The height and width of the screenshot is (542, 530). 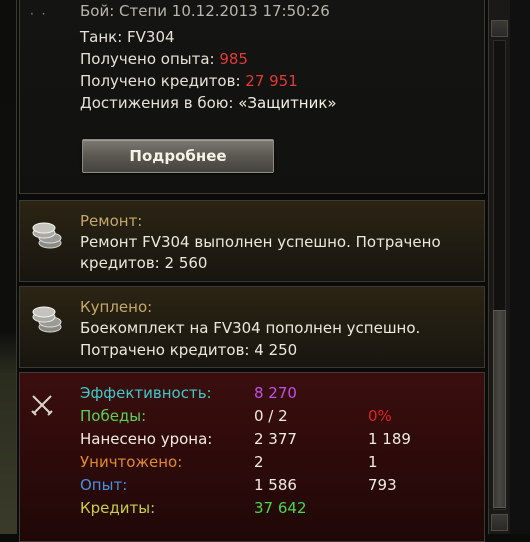 I want to click on stat-value: 2, so click(x=259, y=462).